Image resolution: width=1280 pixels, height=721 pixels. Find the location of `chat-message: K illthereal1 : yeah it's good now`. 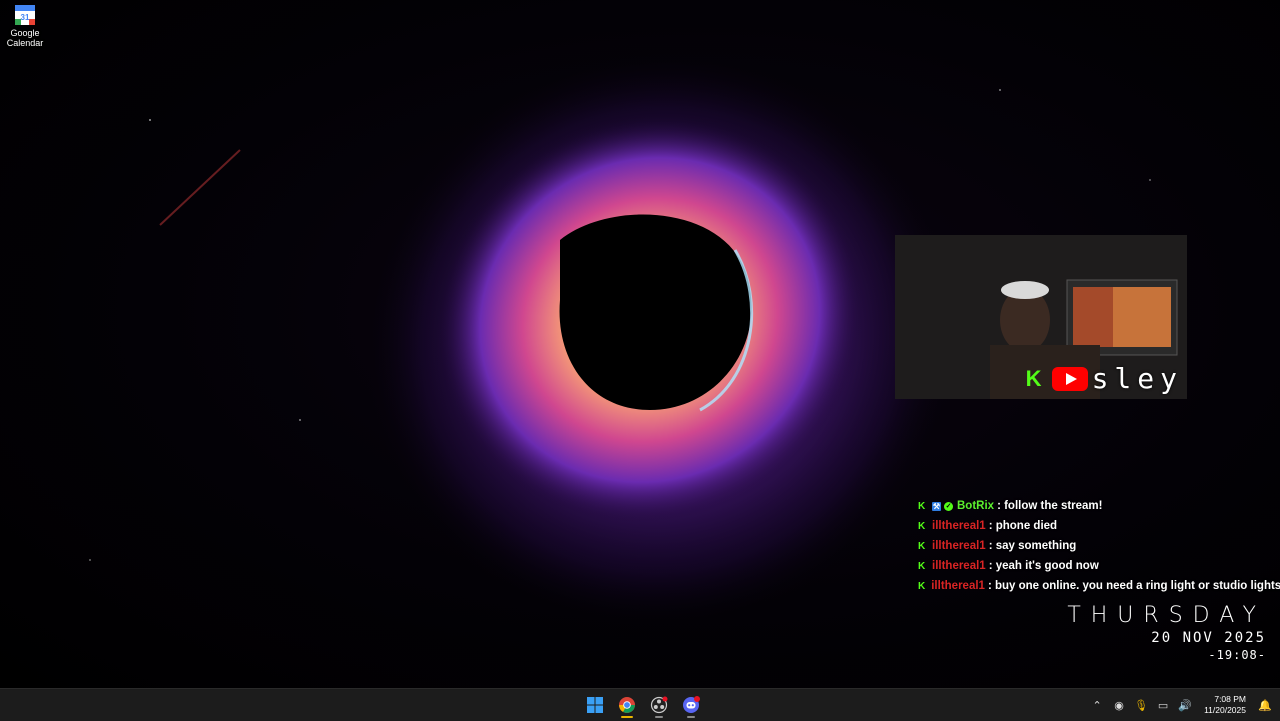

chat-message: K illthereal1 : yeah it's good now is located at coordinates (1098, 566).